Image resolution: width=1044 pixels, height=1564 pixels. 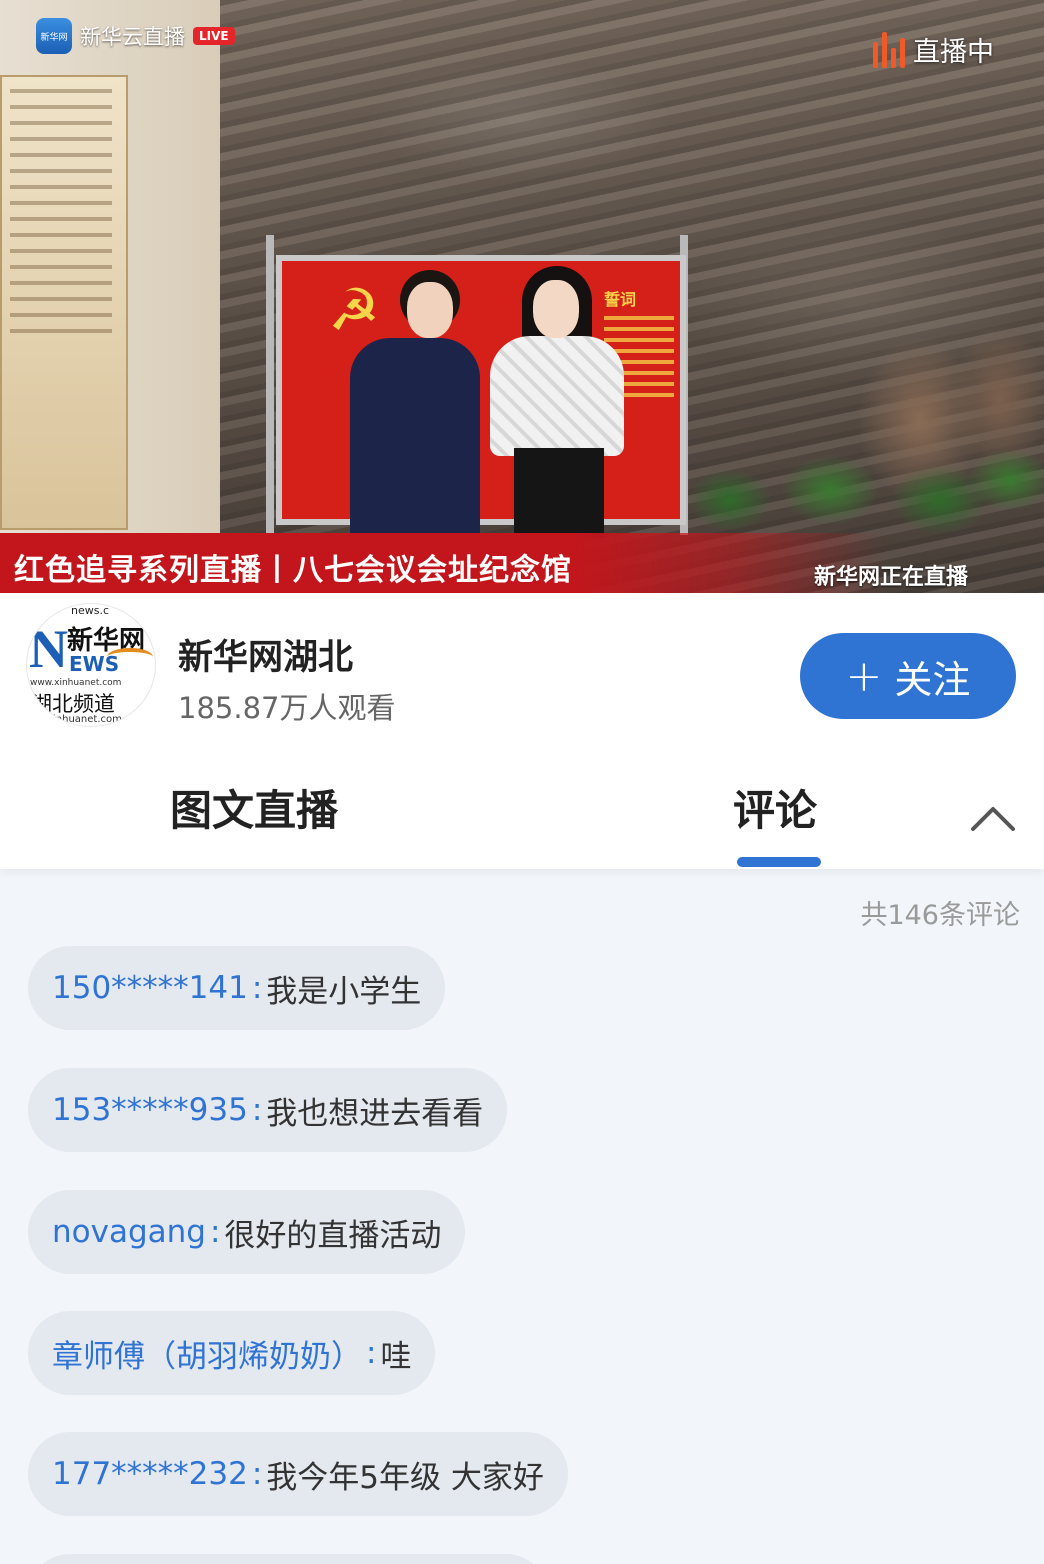 I want to click on party-flag-board: ☭ 誓词, so click(x=481, y=390).